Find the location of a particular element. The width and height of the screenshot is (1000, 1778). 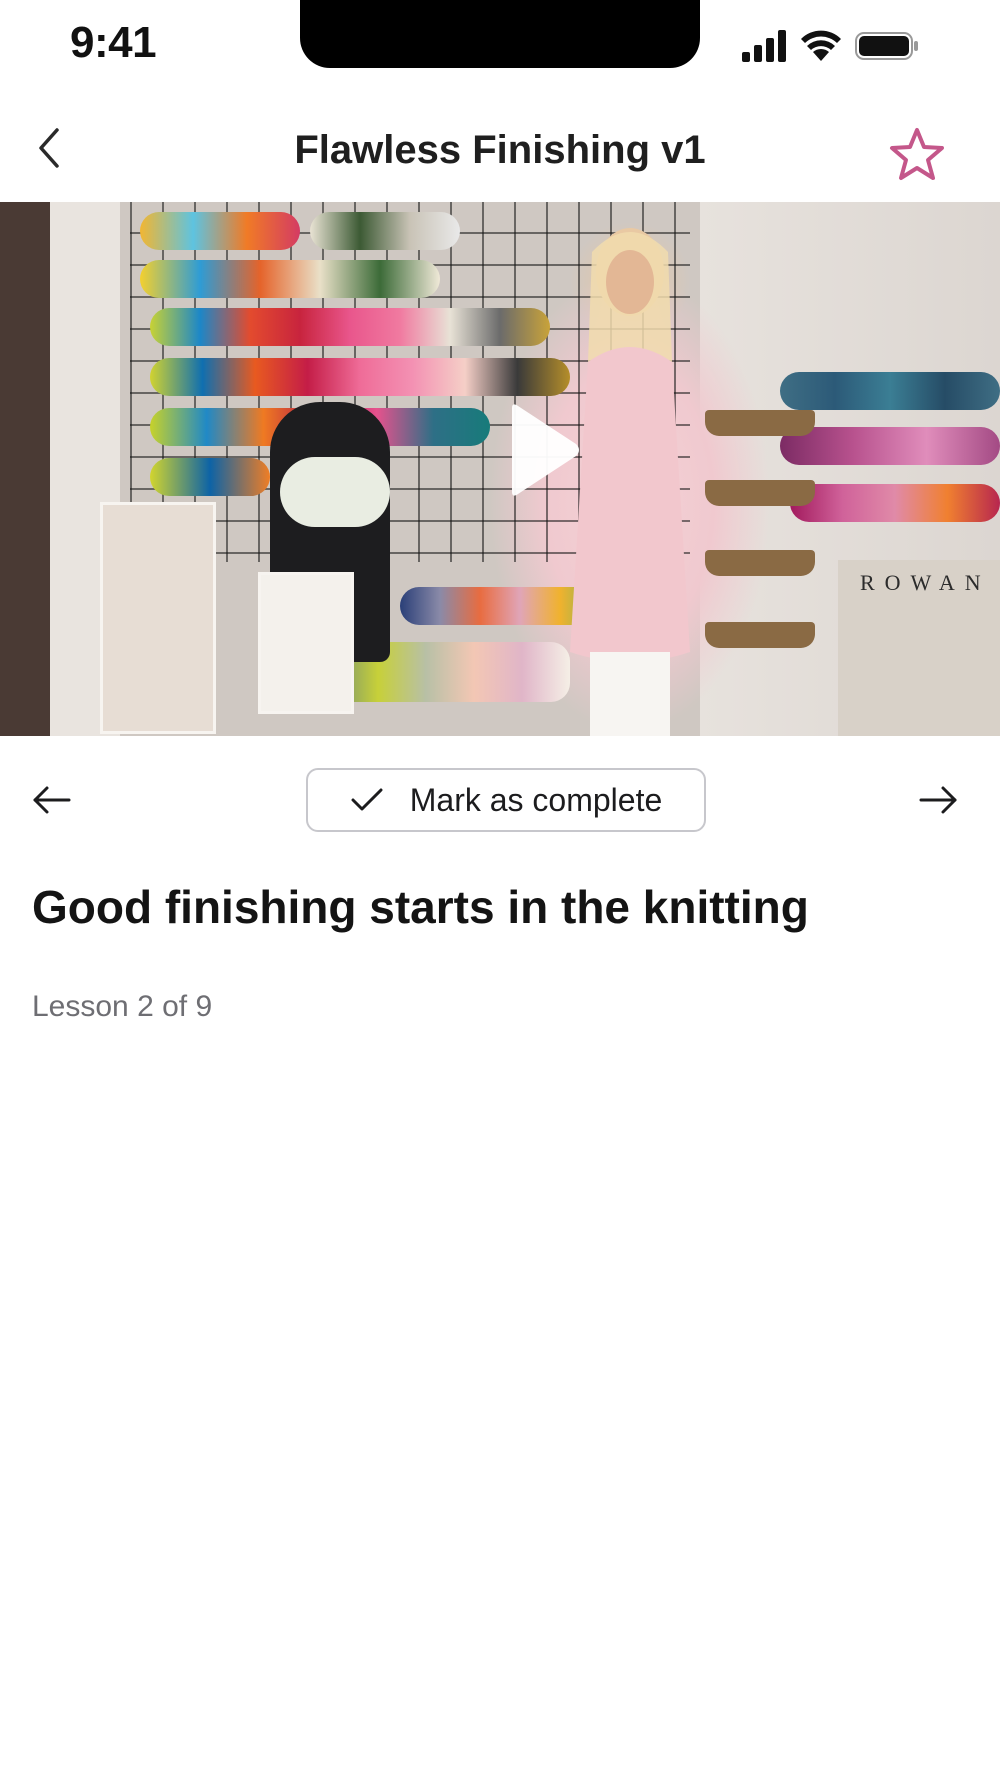

nav-bar: Flawless Finishing v1 is located at coordinates (500, 151).